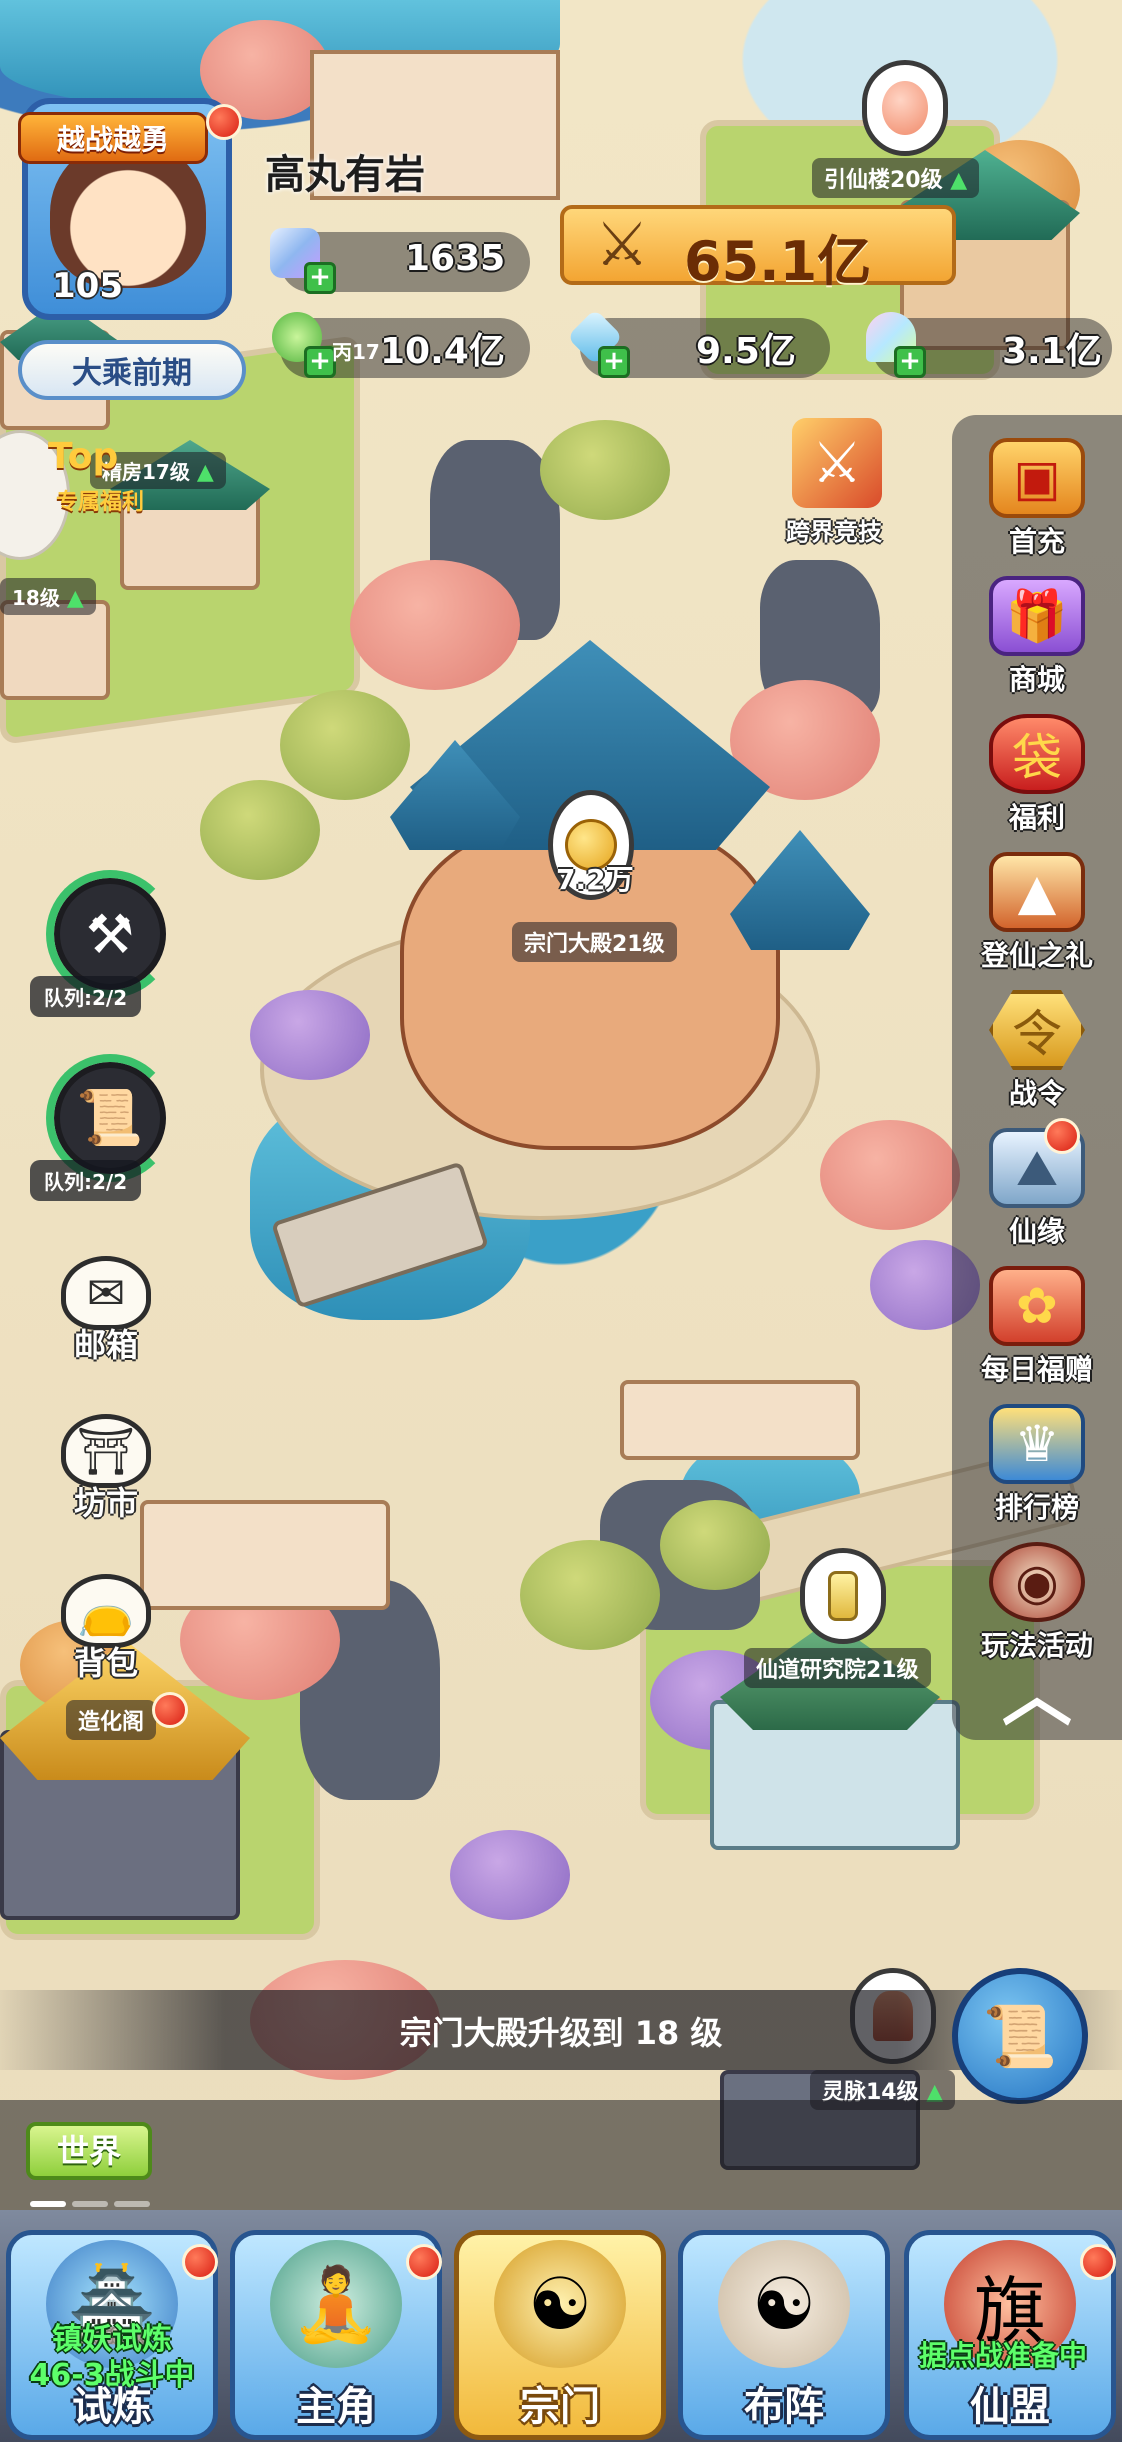  I want to click on left-building-level: 18级, so click(36, 598).